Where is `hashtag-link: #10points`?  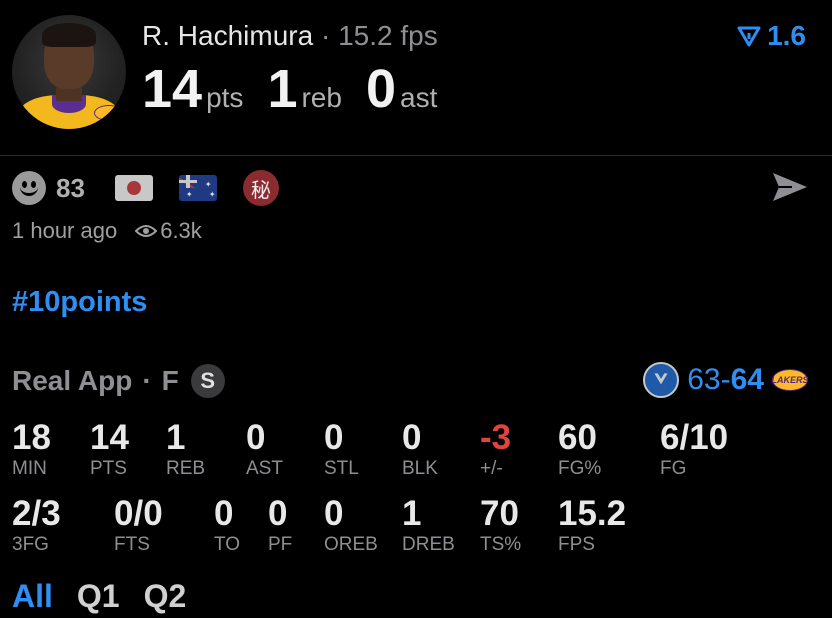 hashtag-link: #10points is located at coordinates (79, 302).